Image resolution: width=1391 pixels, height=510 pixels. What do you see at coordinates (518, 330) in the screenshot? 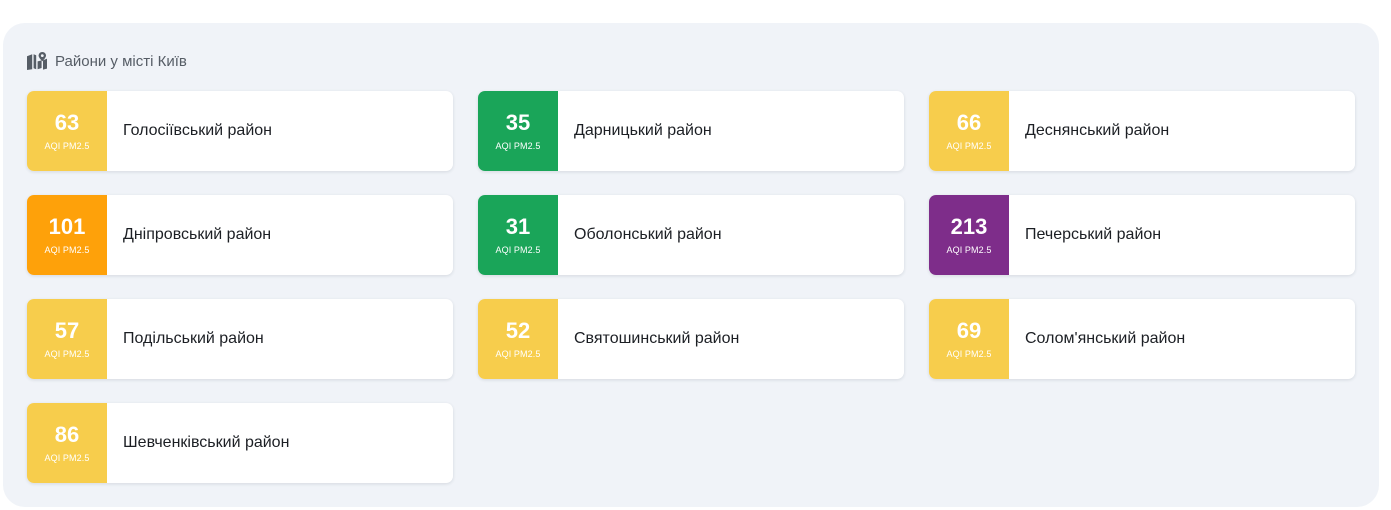
I see `aqi-value: 52` at bounding box center [518, 330].